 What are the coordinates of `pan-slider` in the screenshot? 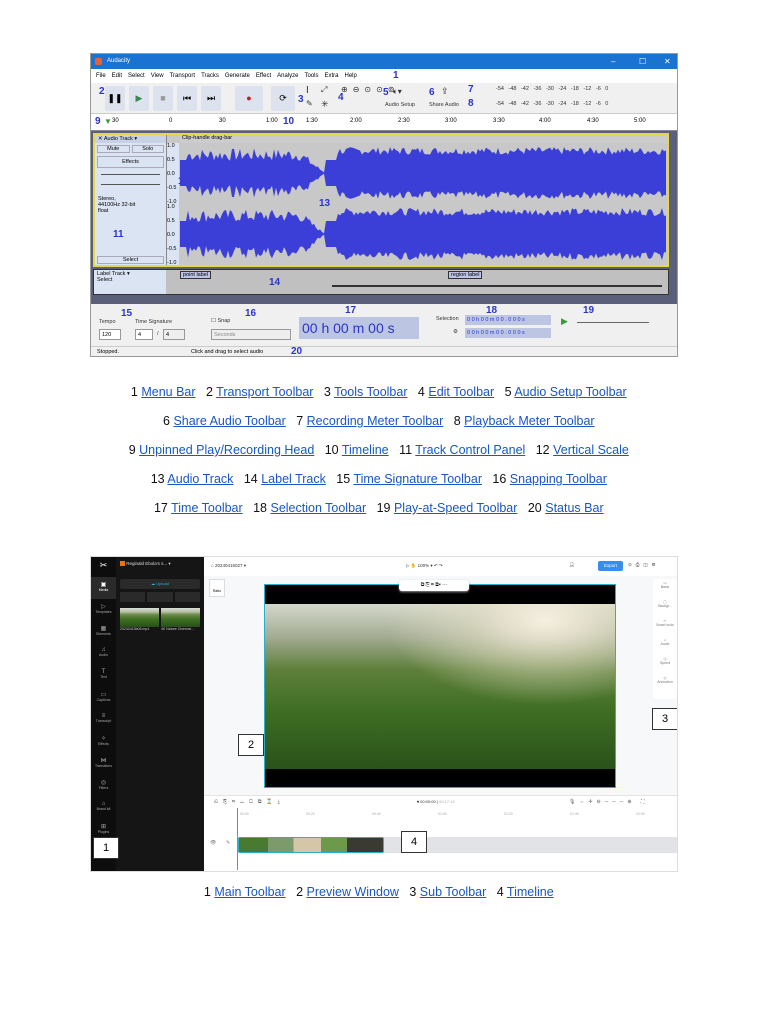 It's located at (130, 184).